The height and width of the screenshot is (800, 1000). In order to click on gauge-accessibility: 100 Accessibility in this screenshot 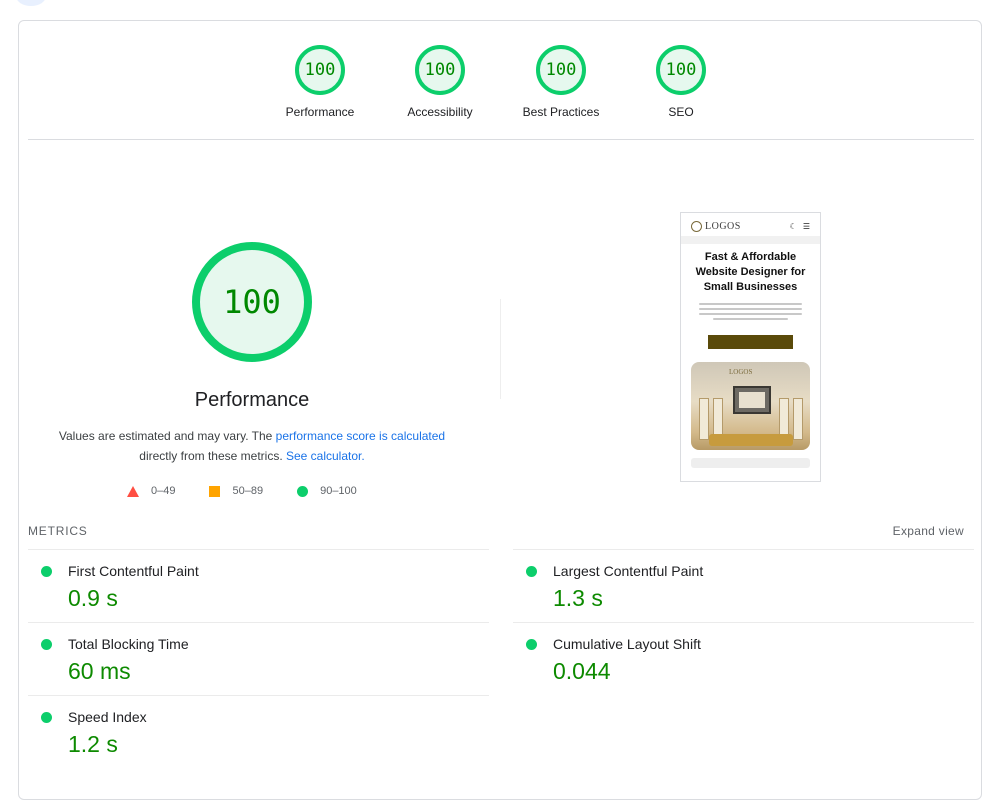, I will do `click(440, 82)`.